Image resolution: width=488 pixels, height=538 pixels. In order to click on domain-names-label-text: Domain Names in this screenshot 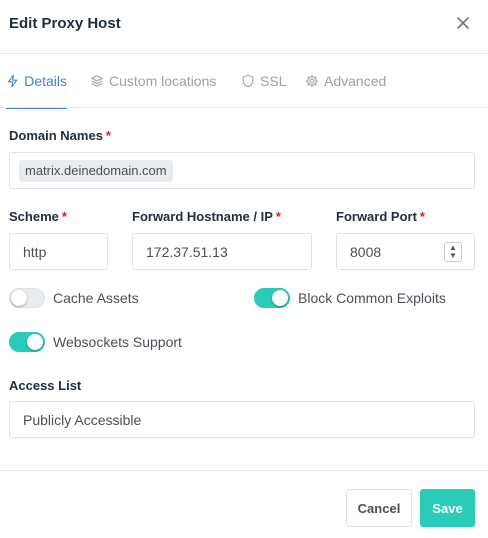, I will do `click(56, 135)`.